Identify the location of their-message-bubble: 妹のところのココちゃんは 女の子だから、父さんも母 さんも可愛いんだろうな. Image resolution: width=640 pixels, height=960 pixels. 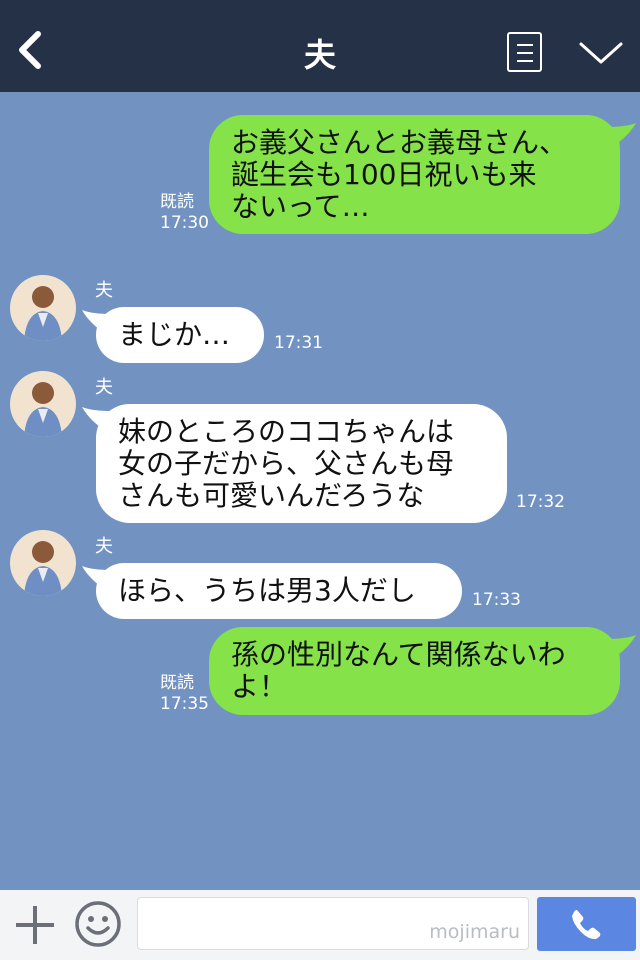
(301, 463).